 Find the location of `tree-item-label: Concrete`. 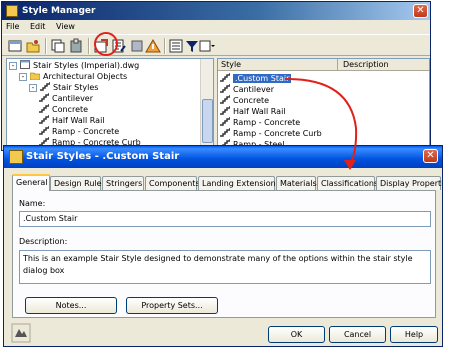

tree-item-label: Concrete is located at coordinates (70, 109).